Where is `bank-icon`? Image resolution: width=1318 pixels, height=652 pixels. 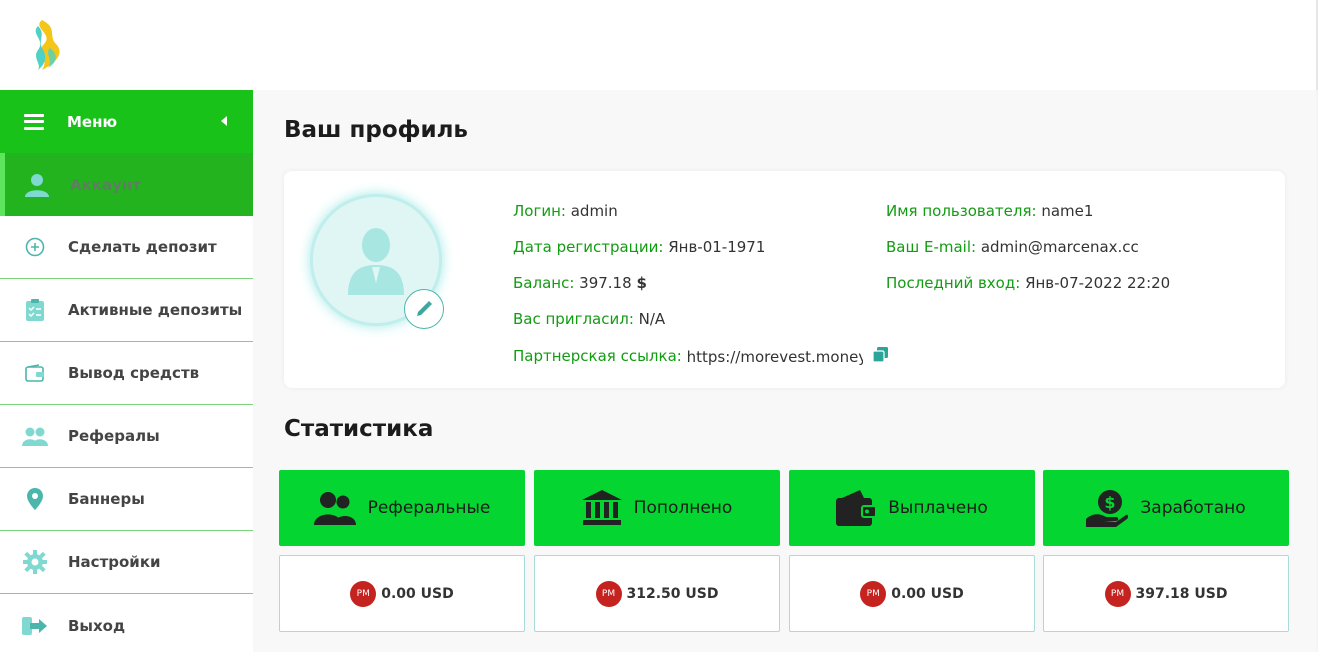
bank-icon is located at coordinates (601, 508).